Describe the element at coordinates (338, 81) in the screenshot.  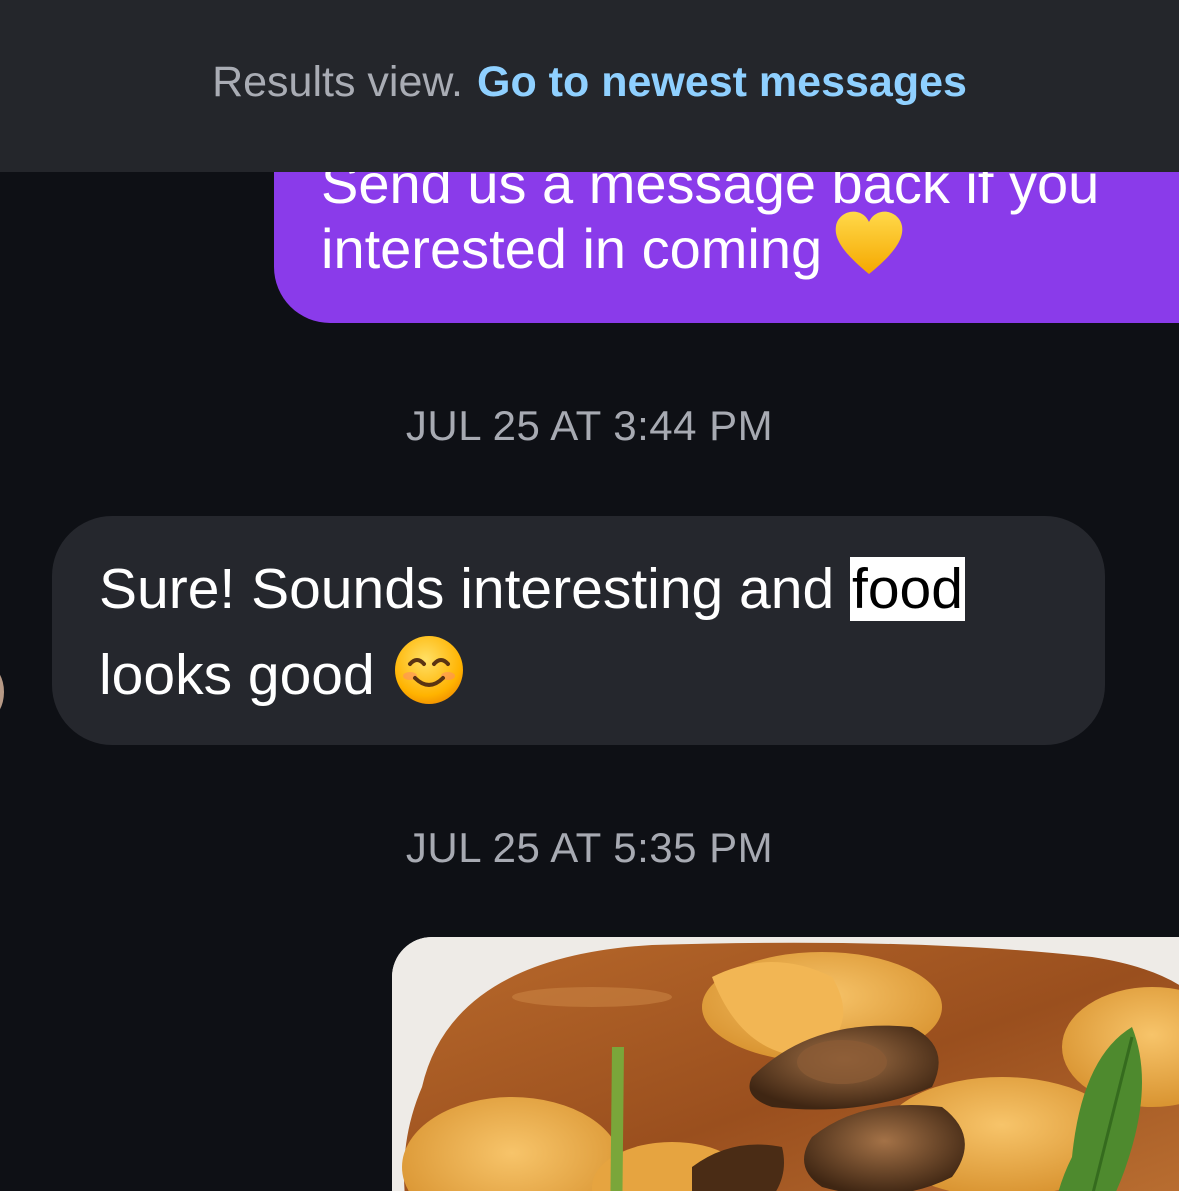
I see `results-view-label: Results view.` at that location.